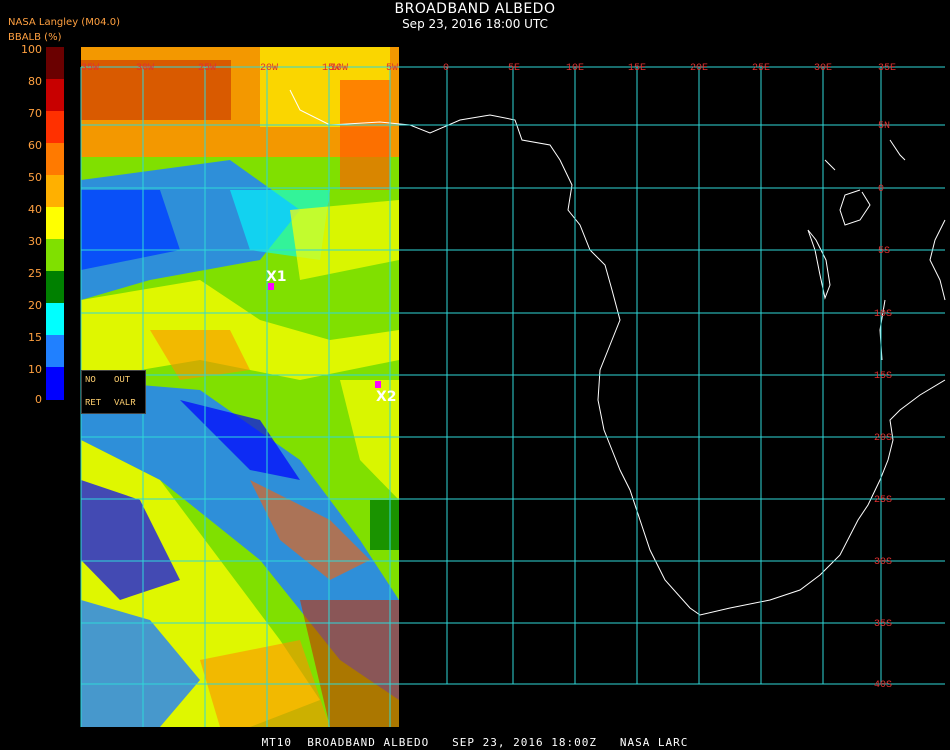 The height and width of the screenshot is (750, 950). I want to click on legend-valr: VALR, so click(125, 403).